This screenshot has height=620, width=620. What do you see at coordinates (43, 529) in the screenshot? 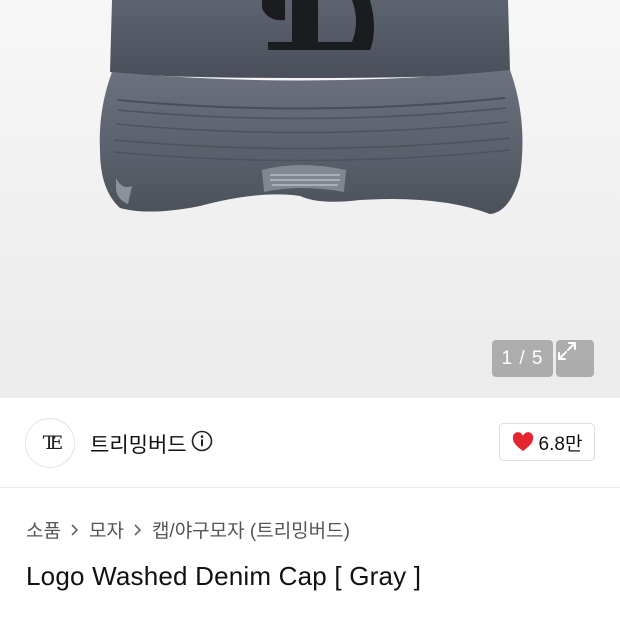
I see `breadcrumb-item-1: 소품` at bounding box center [43, 529].